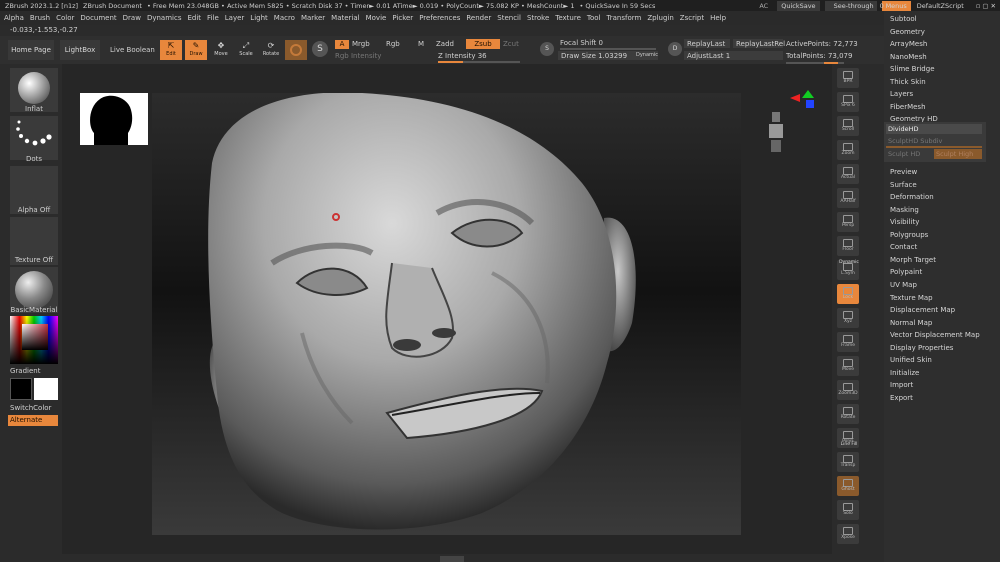 The width and height of the screenshot is (1000, 562). Describe the element at coordinates (848, 534) in the screenshot. I see `shelf-button-xpose: Xpose` at that location.